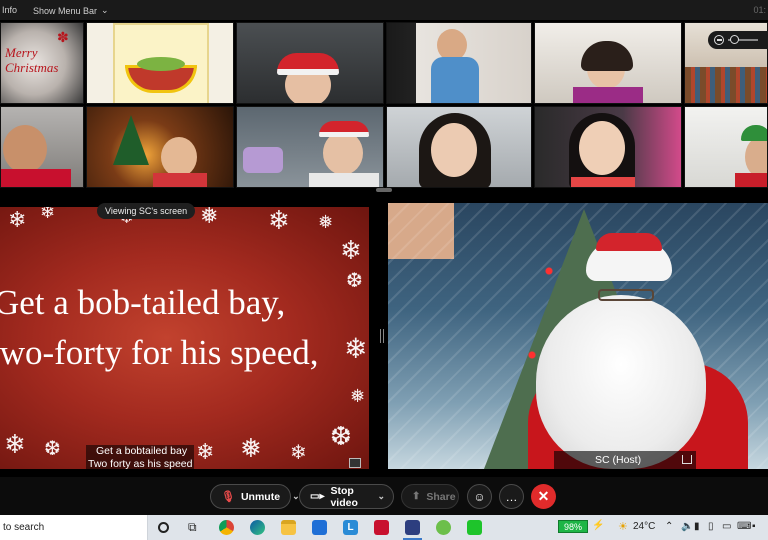  Describe the element at coordinates (288, 527) in the screenshot. I see `file-explorer-icon` at that location.